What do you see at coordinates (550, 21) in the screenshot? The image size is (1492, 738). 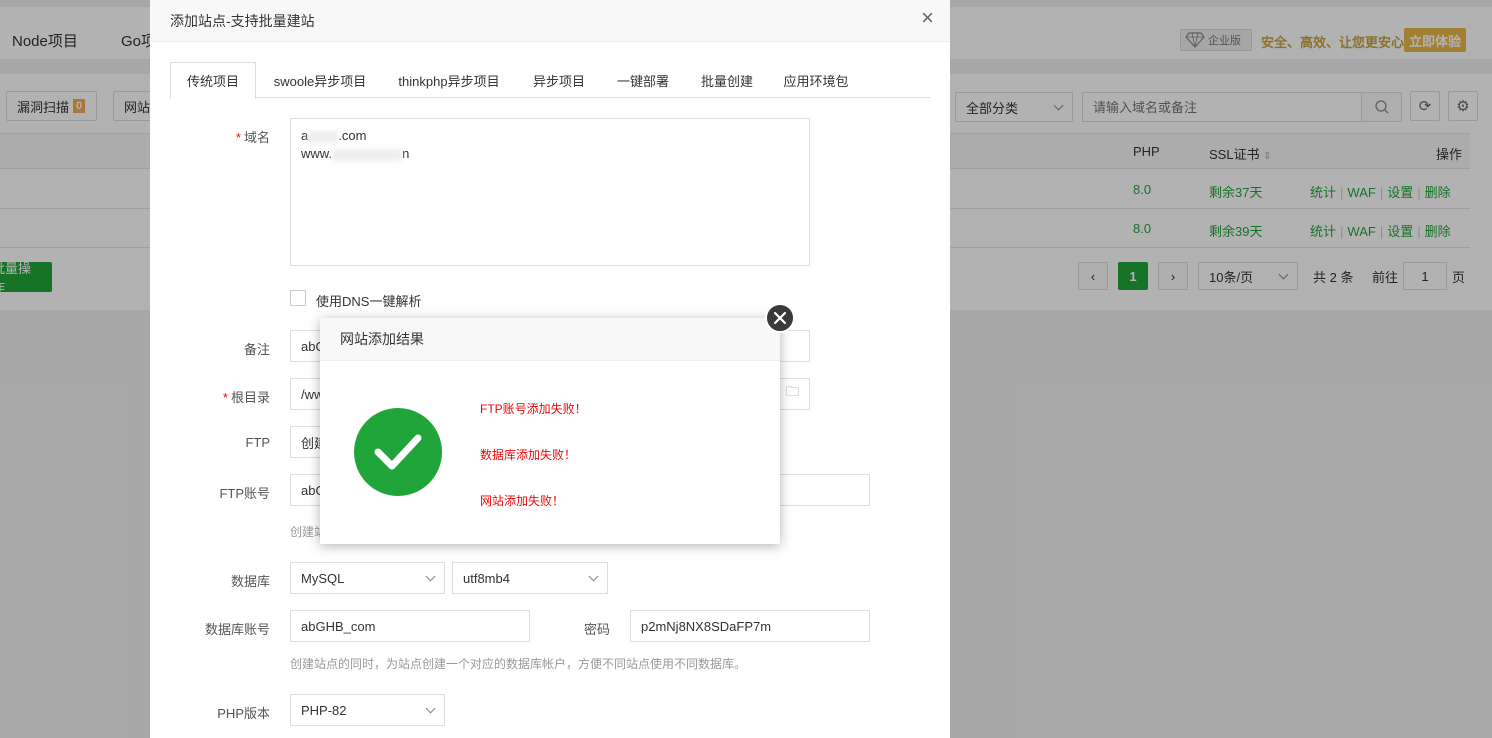 I see `add-site-modal-header: 添加站点-支持批量建站 ×` at bounding box center [550, 21].